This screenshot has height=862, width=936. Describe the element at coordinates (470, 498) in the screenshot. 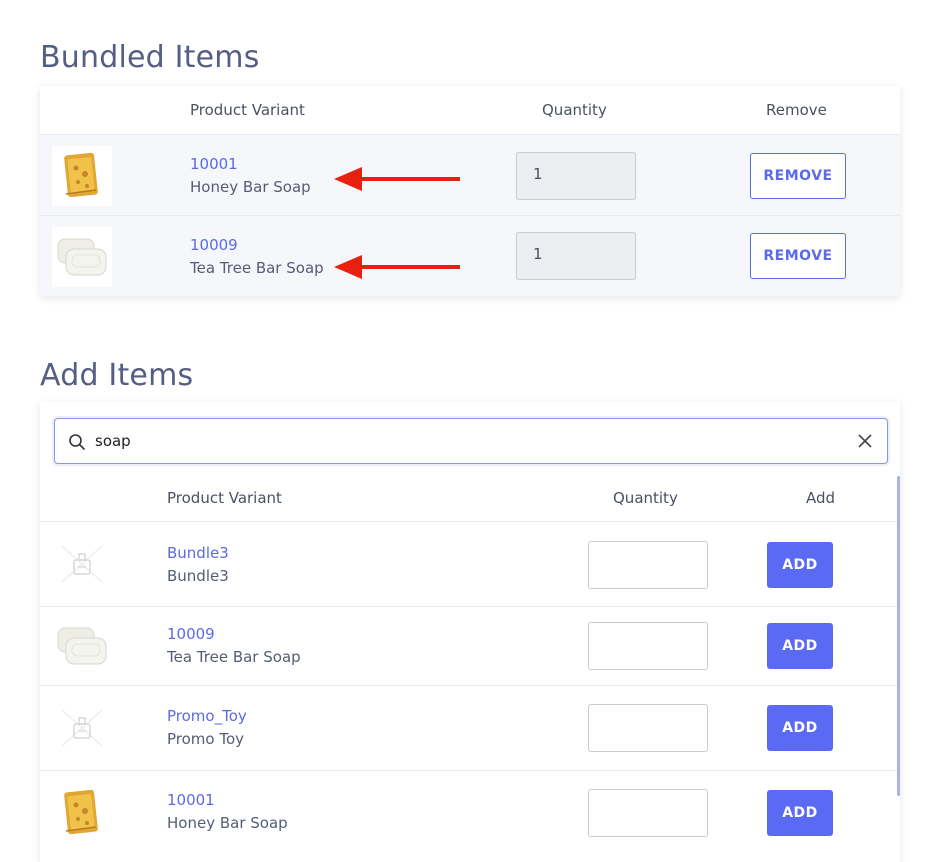

I see `add-table-header: Product Variant Quantity Add` at that location.